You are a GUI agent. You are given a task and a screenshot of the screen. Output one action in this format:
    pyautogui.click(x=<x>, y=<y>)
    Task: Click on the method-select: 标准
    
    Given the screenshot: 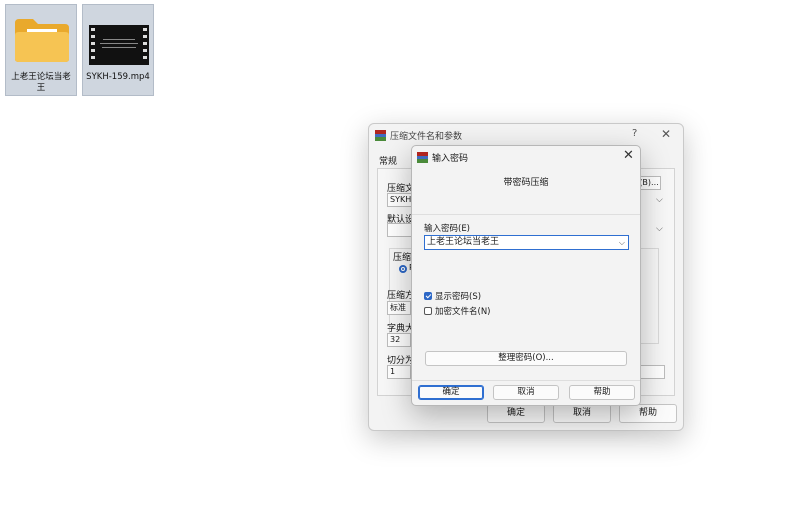 What is the action you would take?
    pyautogui.click(x=399, y=308)
    